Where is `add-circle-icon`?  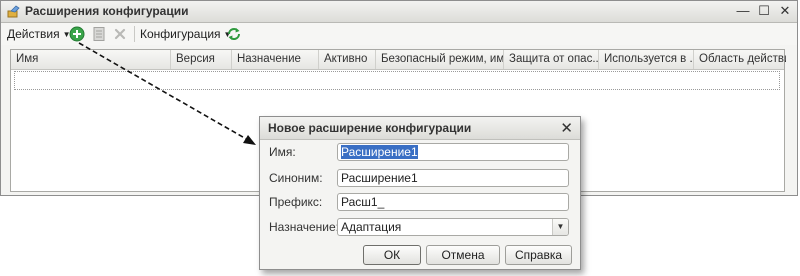
add-circle-icon is located at coordinates (77, 34).